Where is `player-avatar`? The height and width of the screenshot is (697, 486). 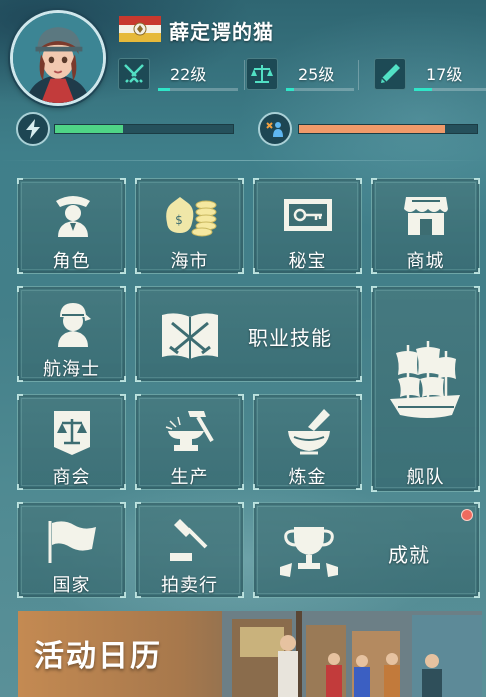 player-avatar is located at coordinates (58, 58).